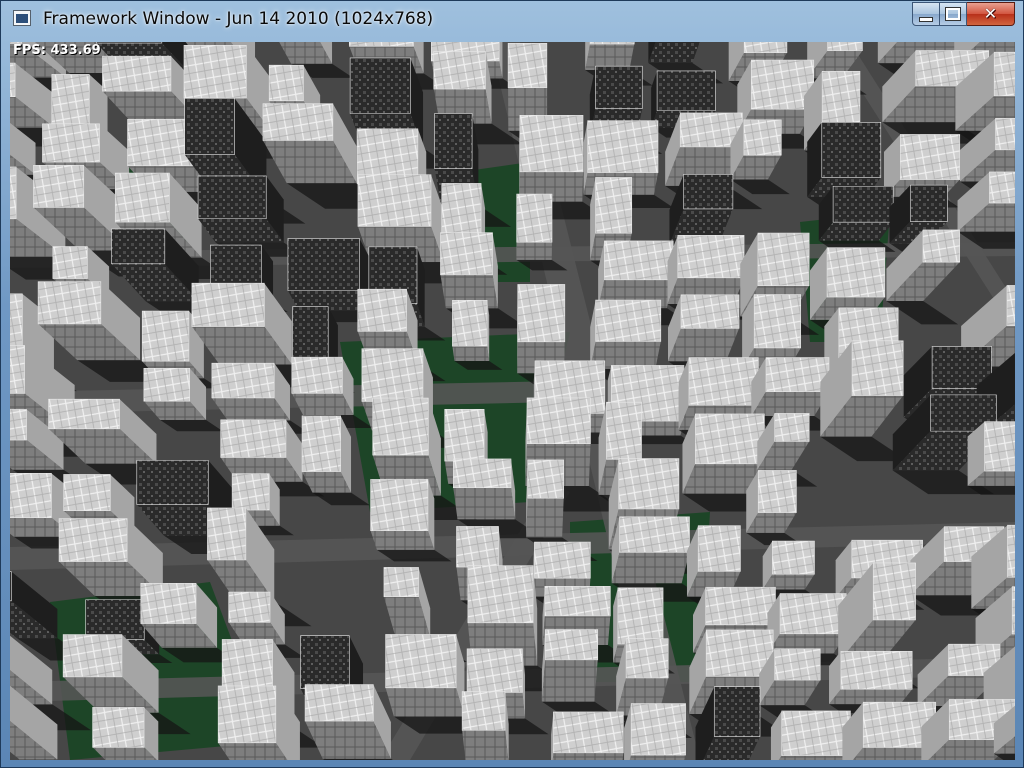 Image resolution: width=1024 pixels, height=768 pixels. I want to click on fps-counter: FPS: 433.69, so click(57, 50).